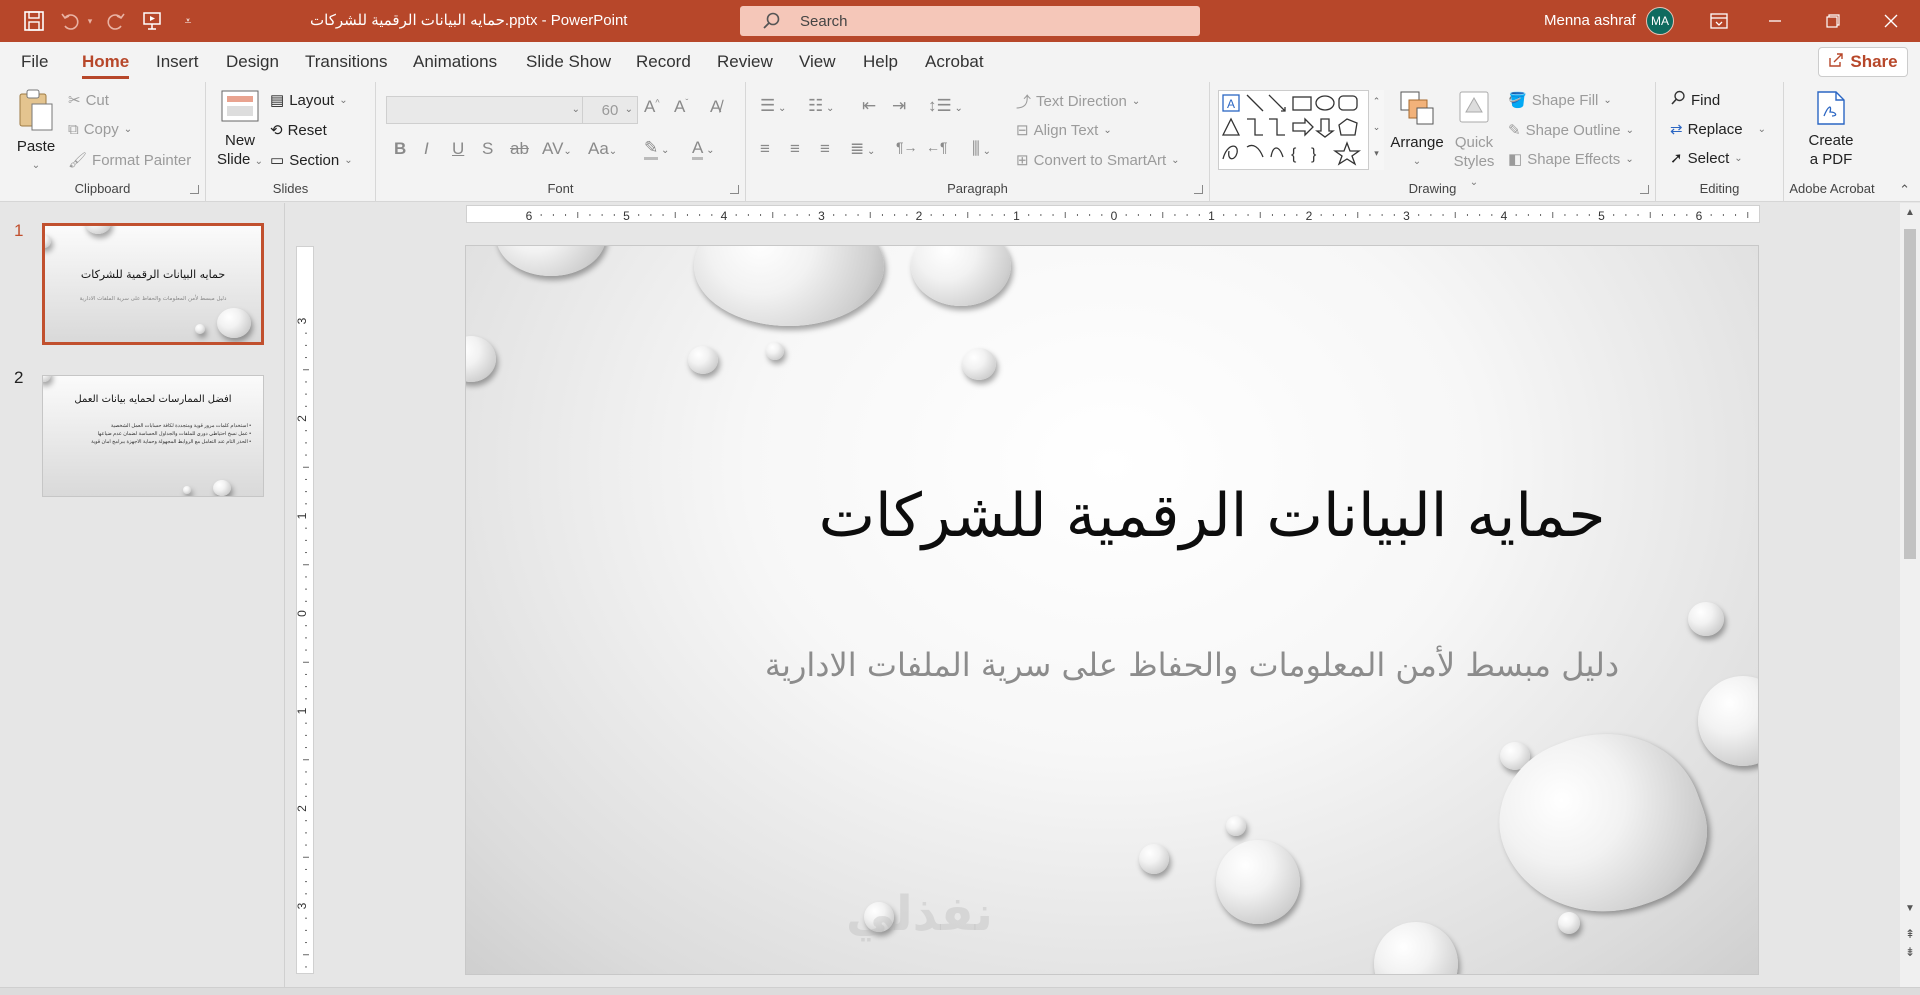 Image resolution: width=1920 pixels, height=995 pixels. I want to click on strikethrough-button: ab, so click(519, 149).